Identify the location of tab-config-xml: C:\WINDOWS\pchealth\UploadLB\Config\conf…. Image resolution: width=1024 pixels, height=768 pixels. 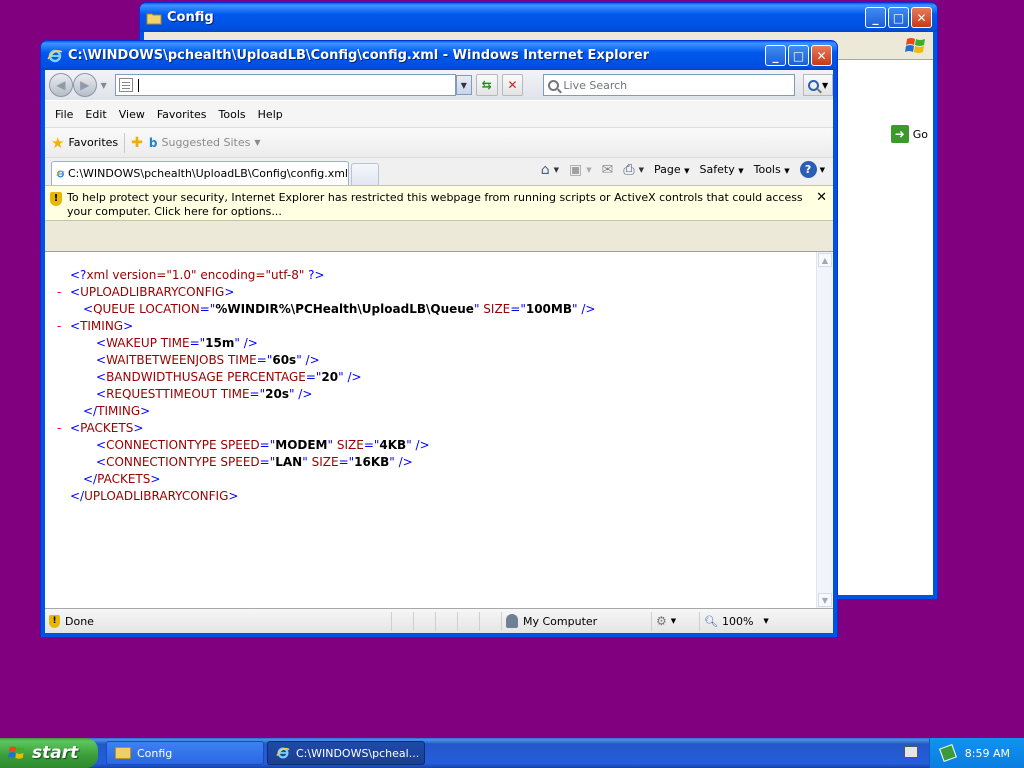
(200, 173).